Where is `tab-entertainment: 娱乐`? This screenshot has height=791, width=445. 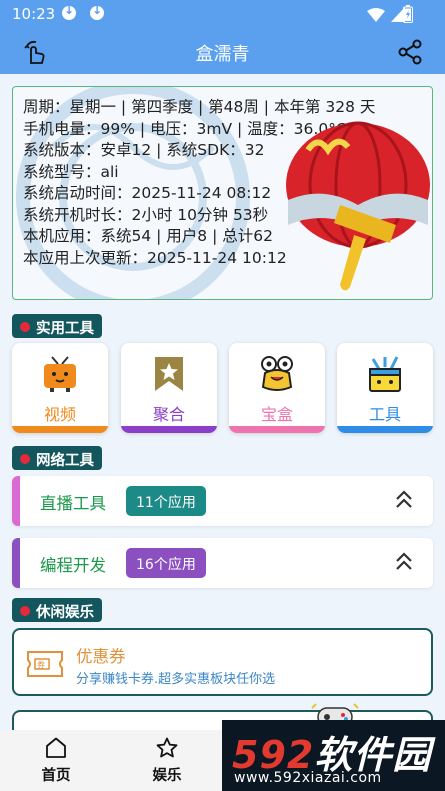
tab-entertainment: 娱乐 is located at coordinates (167, 760).